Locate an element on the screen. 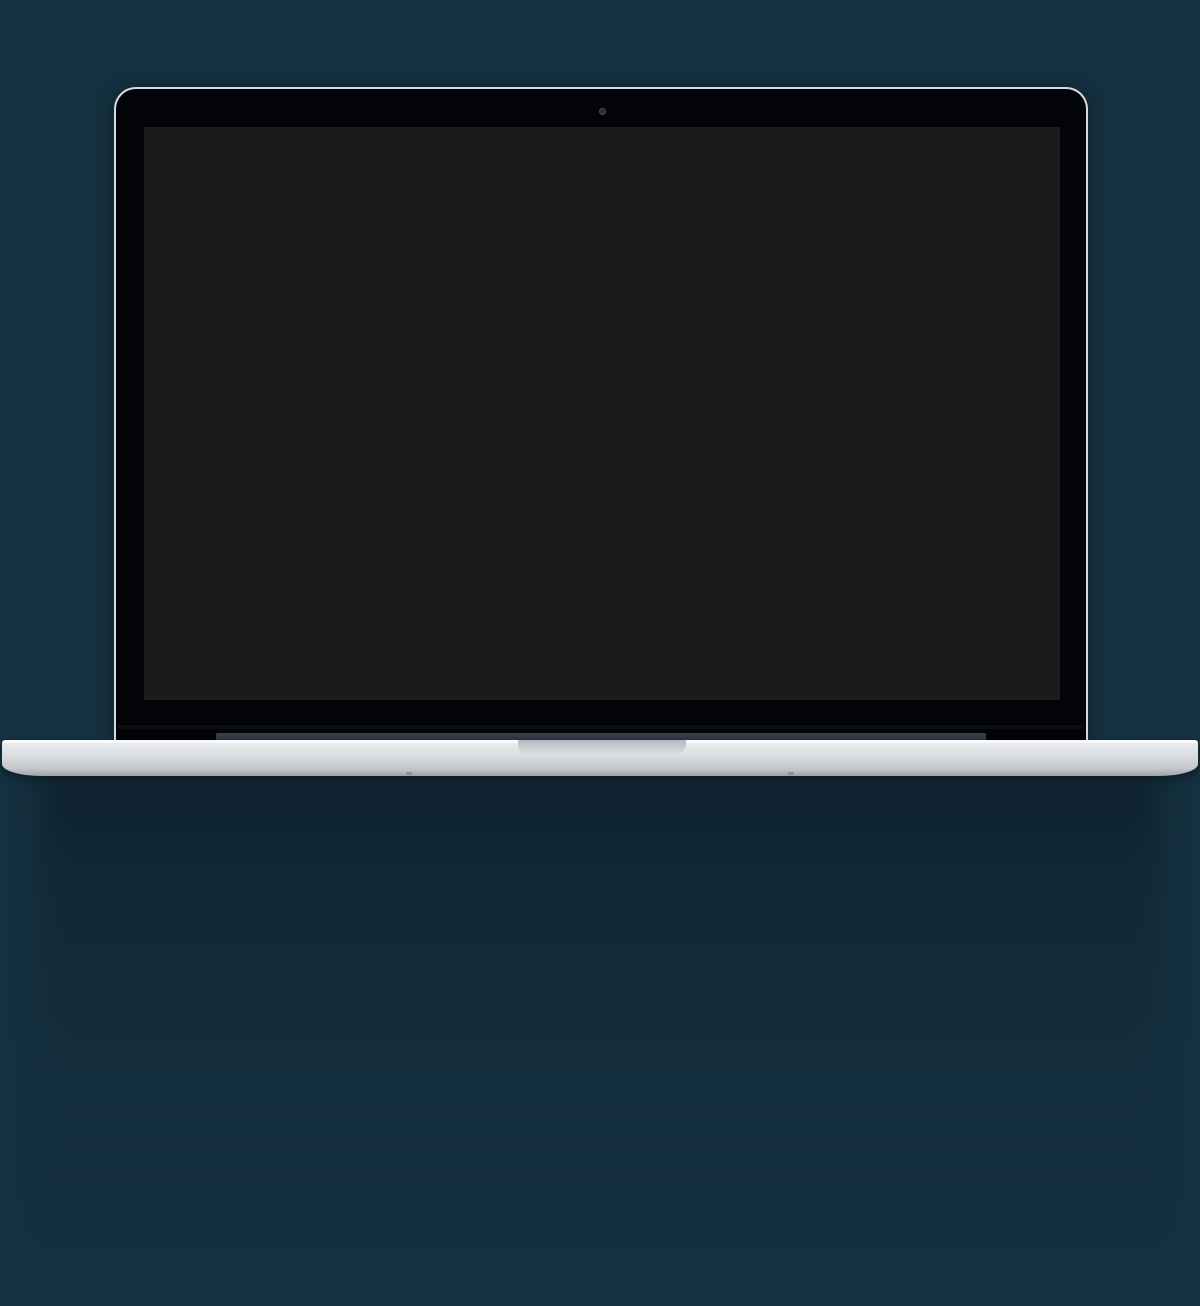  laptop-base is located at coordinates (600, 758).